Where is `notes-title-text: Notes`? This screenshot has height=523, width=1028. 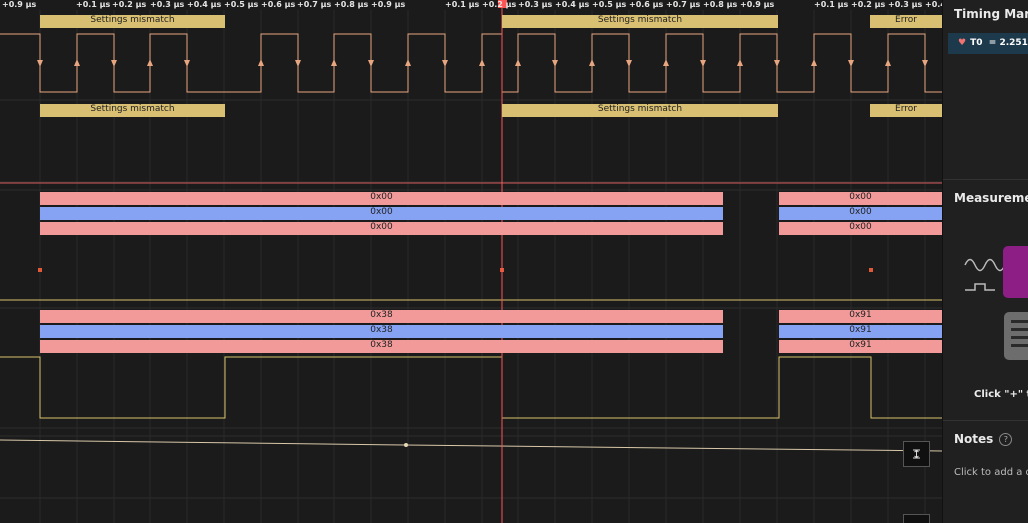 notes-title-text: Notes is located at coordinates (974, 439).